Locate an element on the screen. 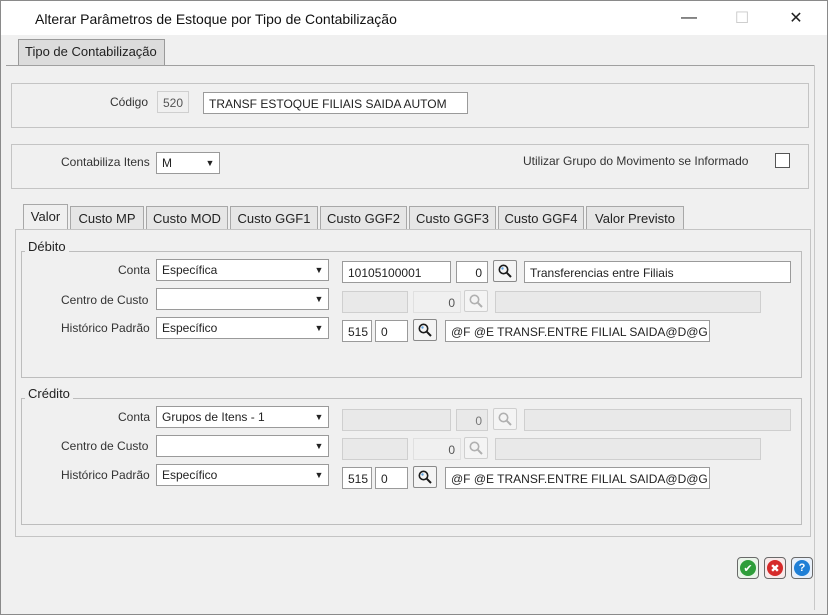 This screenshot has height=615, width=828. credito-historico-code-field: 515 is located at coordinates (357, 478).